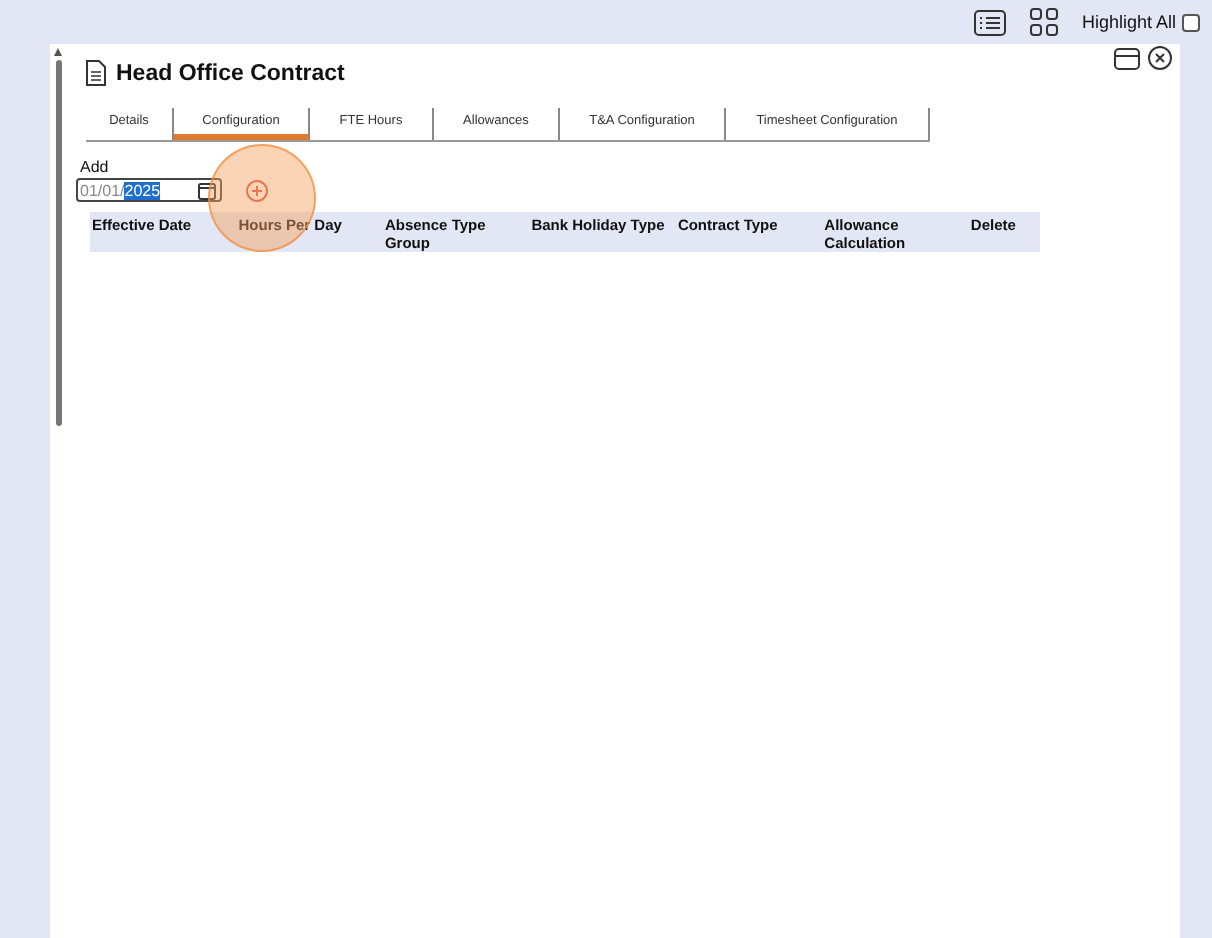  Describe the element at coordinates (1128, 22) in the screenshot. I see `highlight-all-label: Highlight All` at that location.